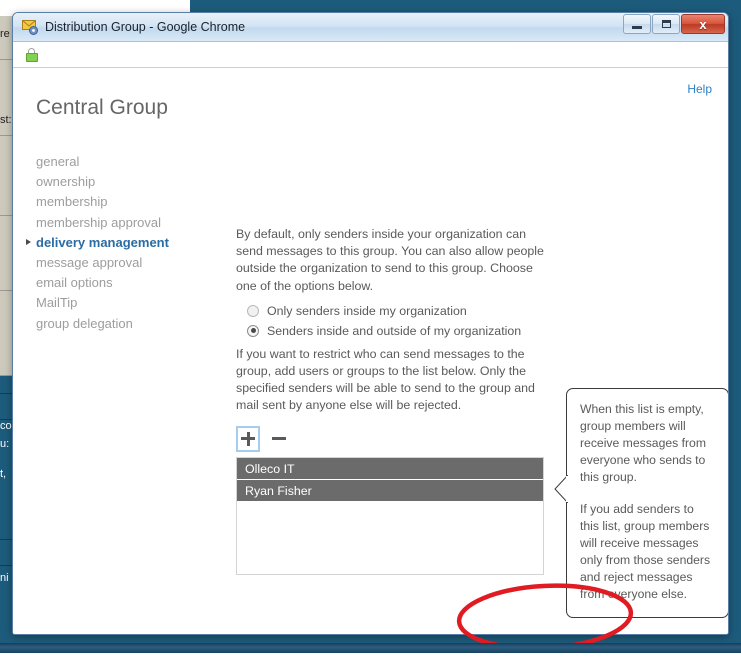 This screenshot has width=741, height=658. I want to click on browser-toolbar, so click(370, 55).